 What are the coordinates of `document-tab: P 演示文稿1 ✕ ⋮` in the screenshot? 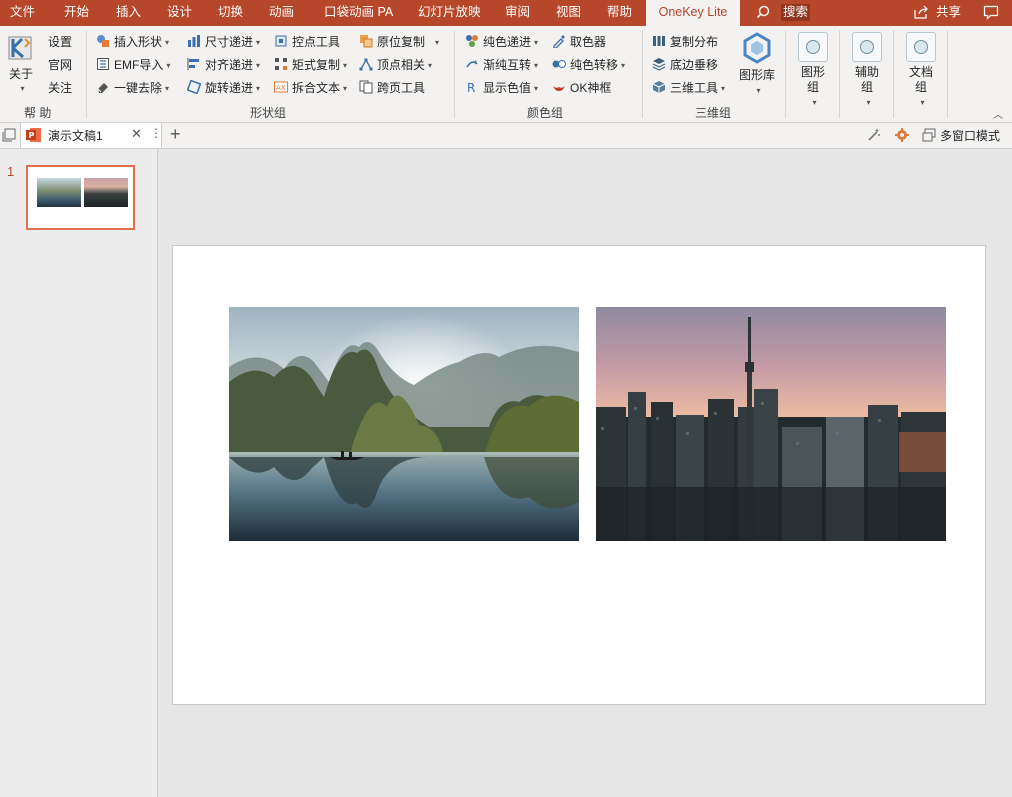 It's located at (91, 135).